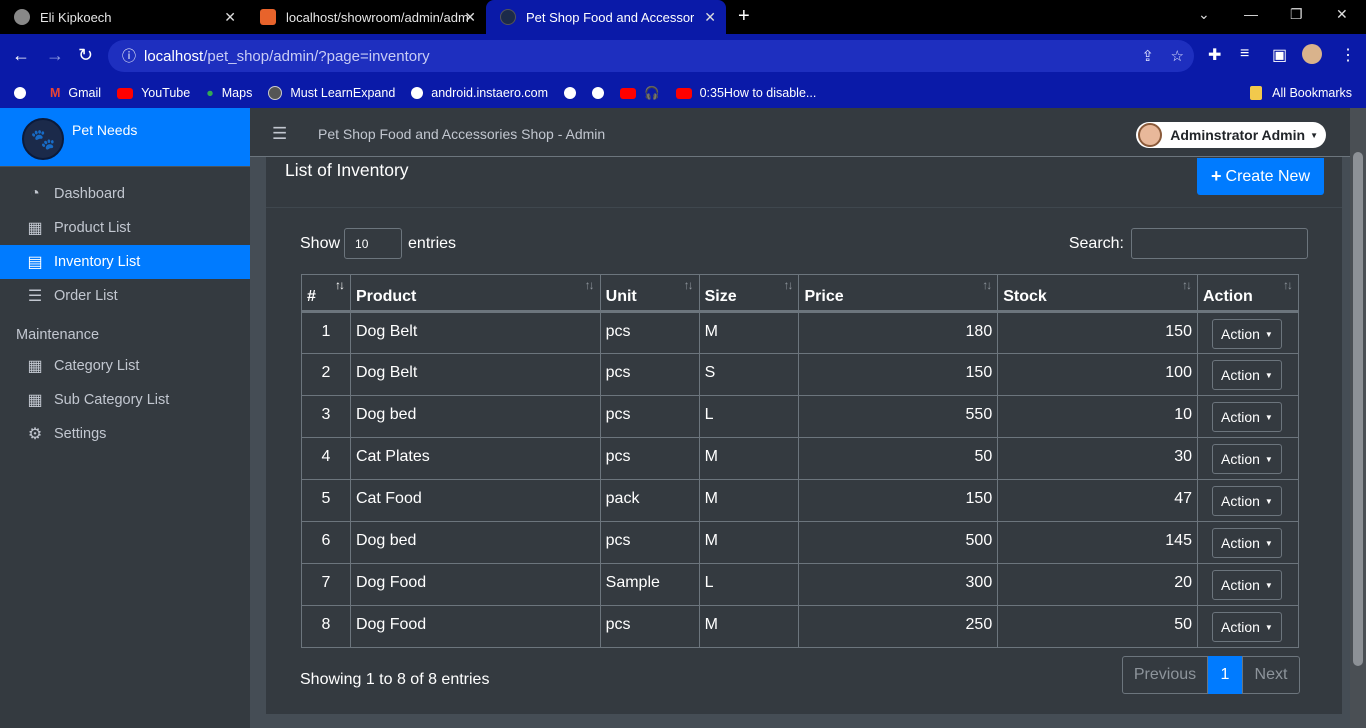 The image size is (1366, 728). I want to click on sidebar-item-dashboard: ◔ Dashboard, so click(125, 194).